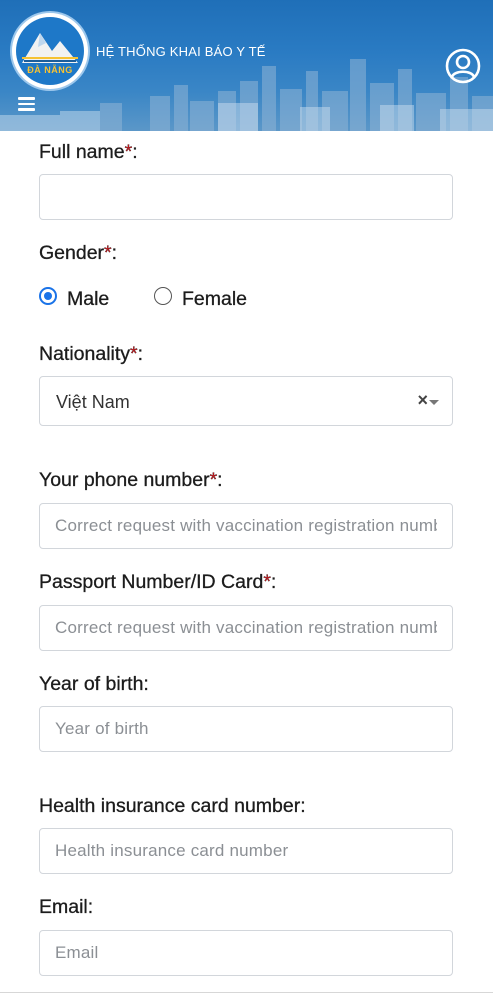 The height and width of the screenshot is (999, 493). What do you see at coordinates (94, 684) in the screenshot?
I see `year-of-birth-label: Year of birth:` at bounding box center [94, 684].